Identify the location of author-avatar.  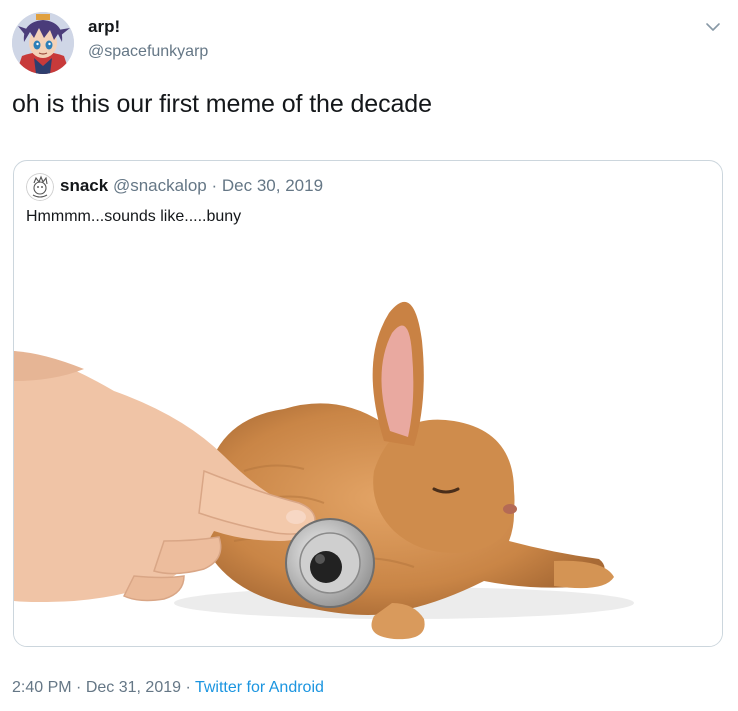
(43, 43).